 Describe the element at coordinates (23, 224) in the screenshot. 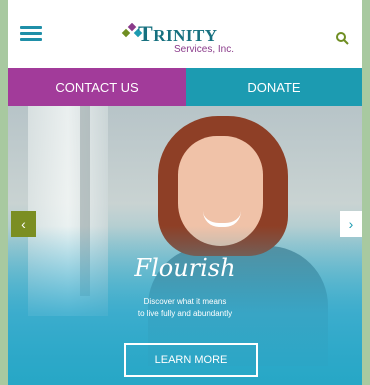

I see `carousel-prev-button: ‹` at that location.